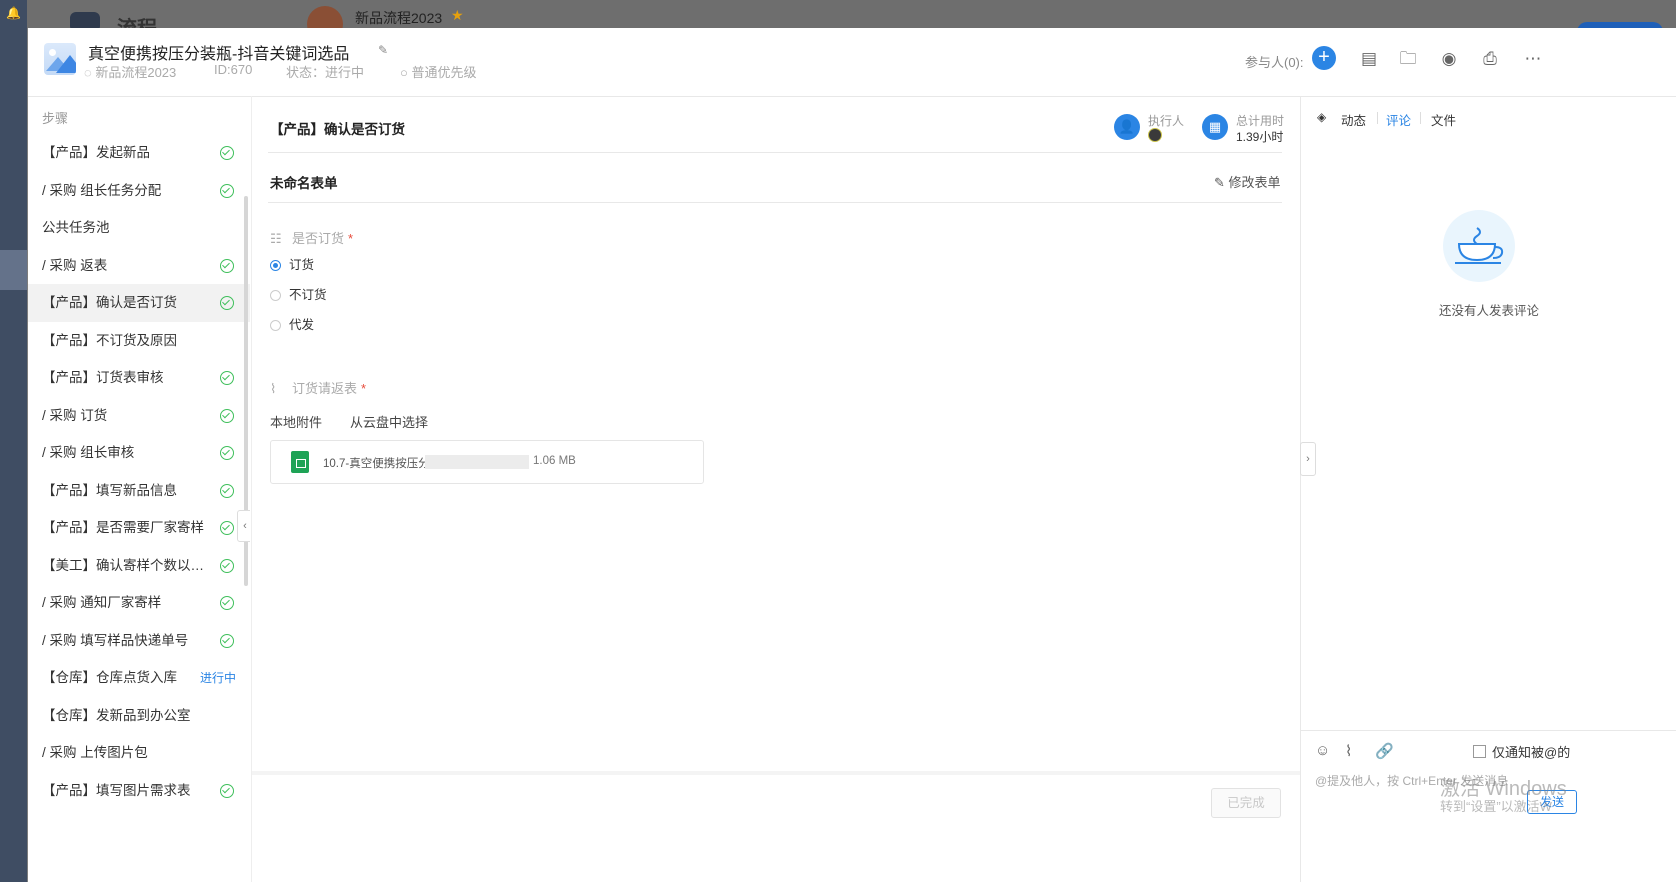 This screenshot has height=882, width=1676. Describe the element at coordinates (123, 527) in the screenshot. I see `step-label: 【产品】是否需要厂家寄样` at that location.